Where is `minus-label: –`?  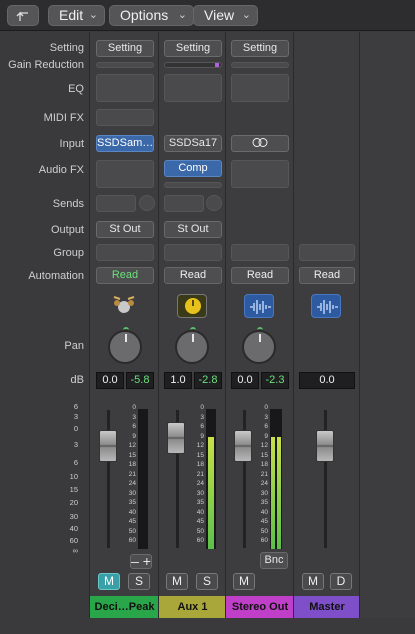
minus-label: – is located at coordinates (135, 561).